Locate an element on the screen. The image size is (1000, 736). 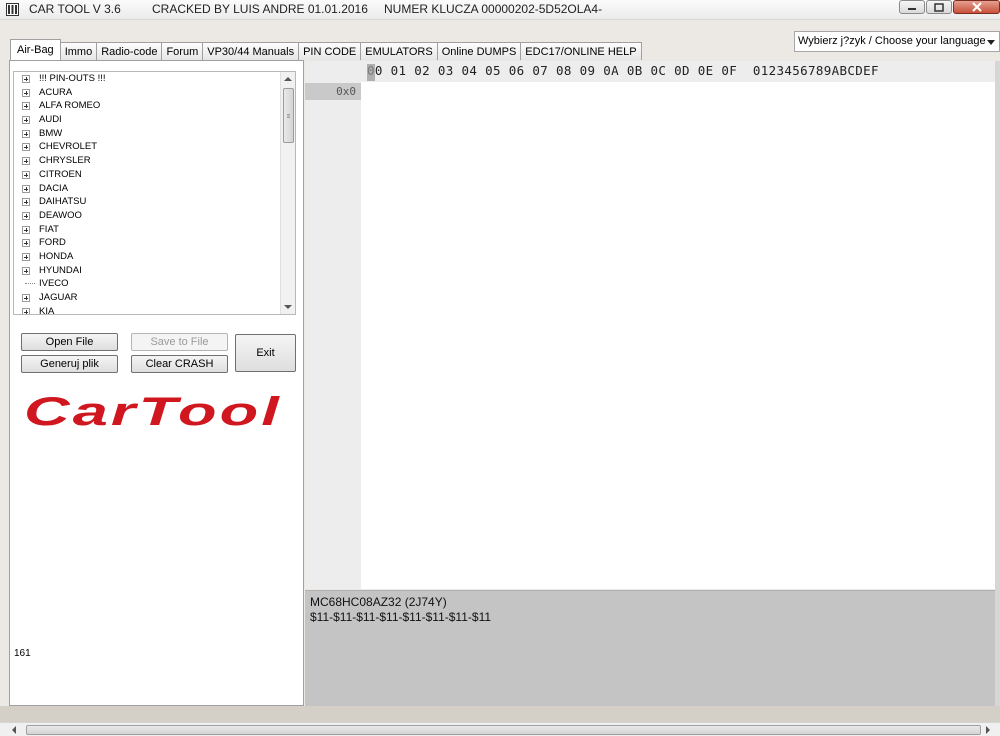
minimize-icon is located at coordinates (912, 9).